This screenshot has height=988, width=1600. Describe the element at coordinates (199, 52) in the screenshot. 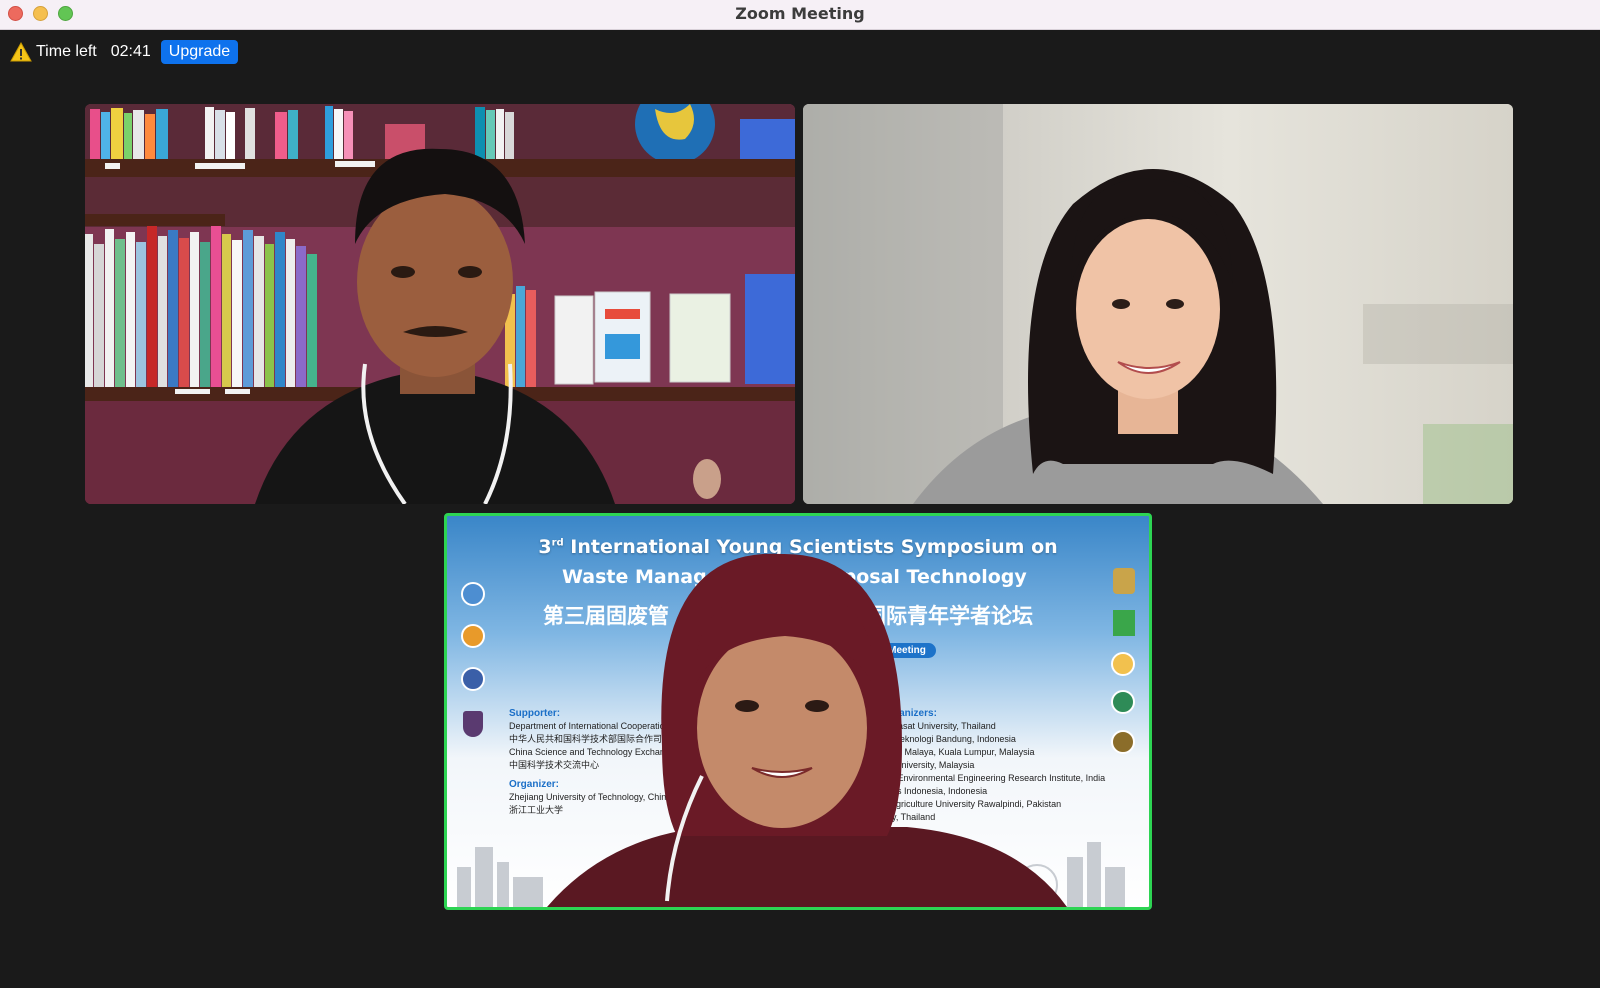

I see `upgrade-button: Upgrade` at that location.